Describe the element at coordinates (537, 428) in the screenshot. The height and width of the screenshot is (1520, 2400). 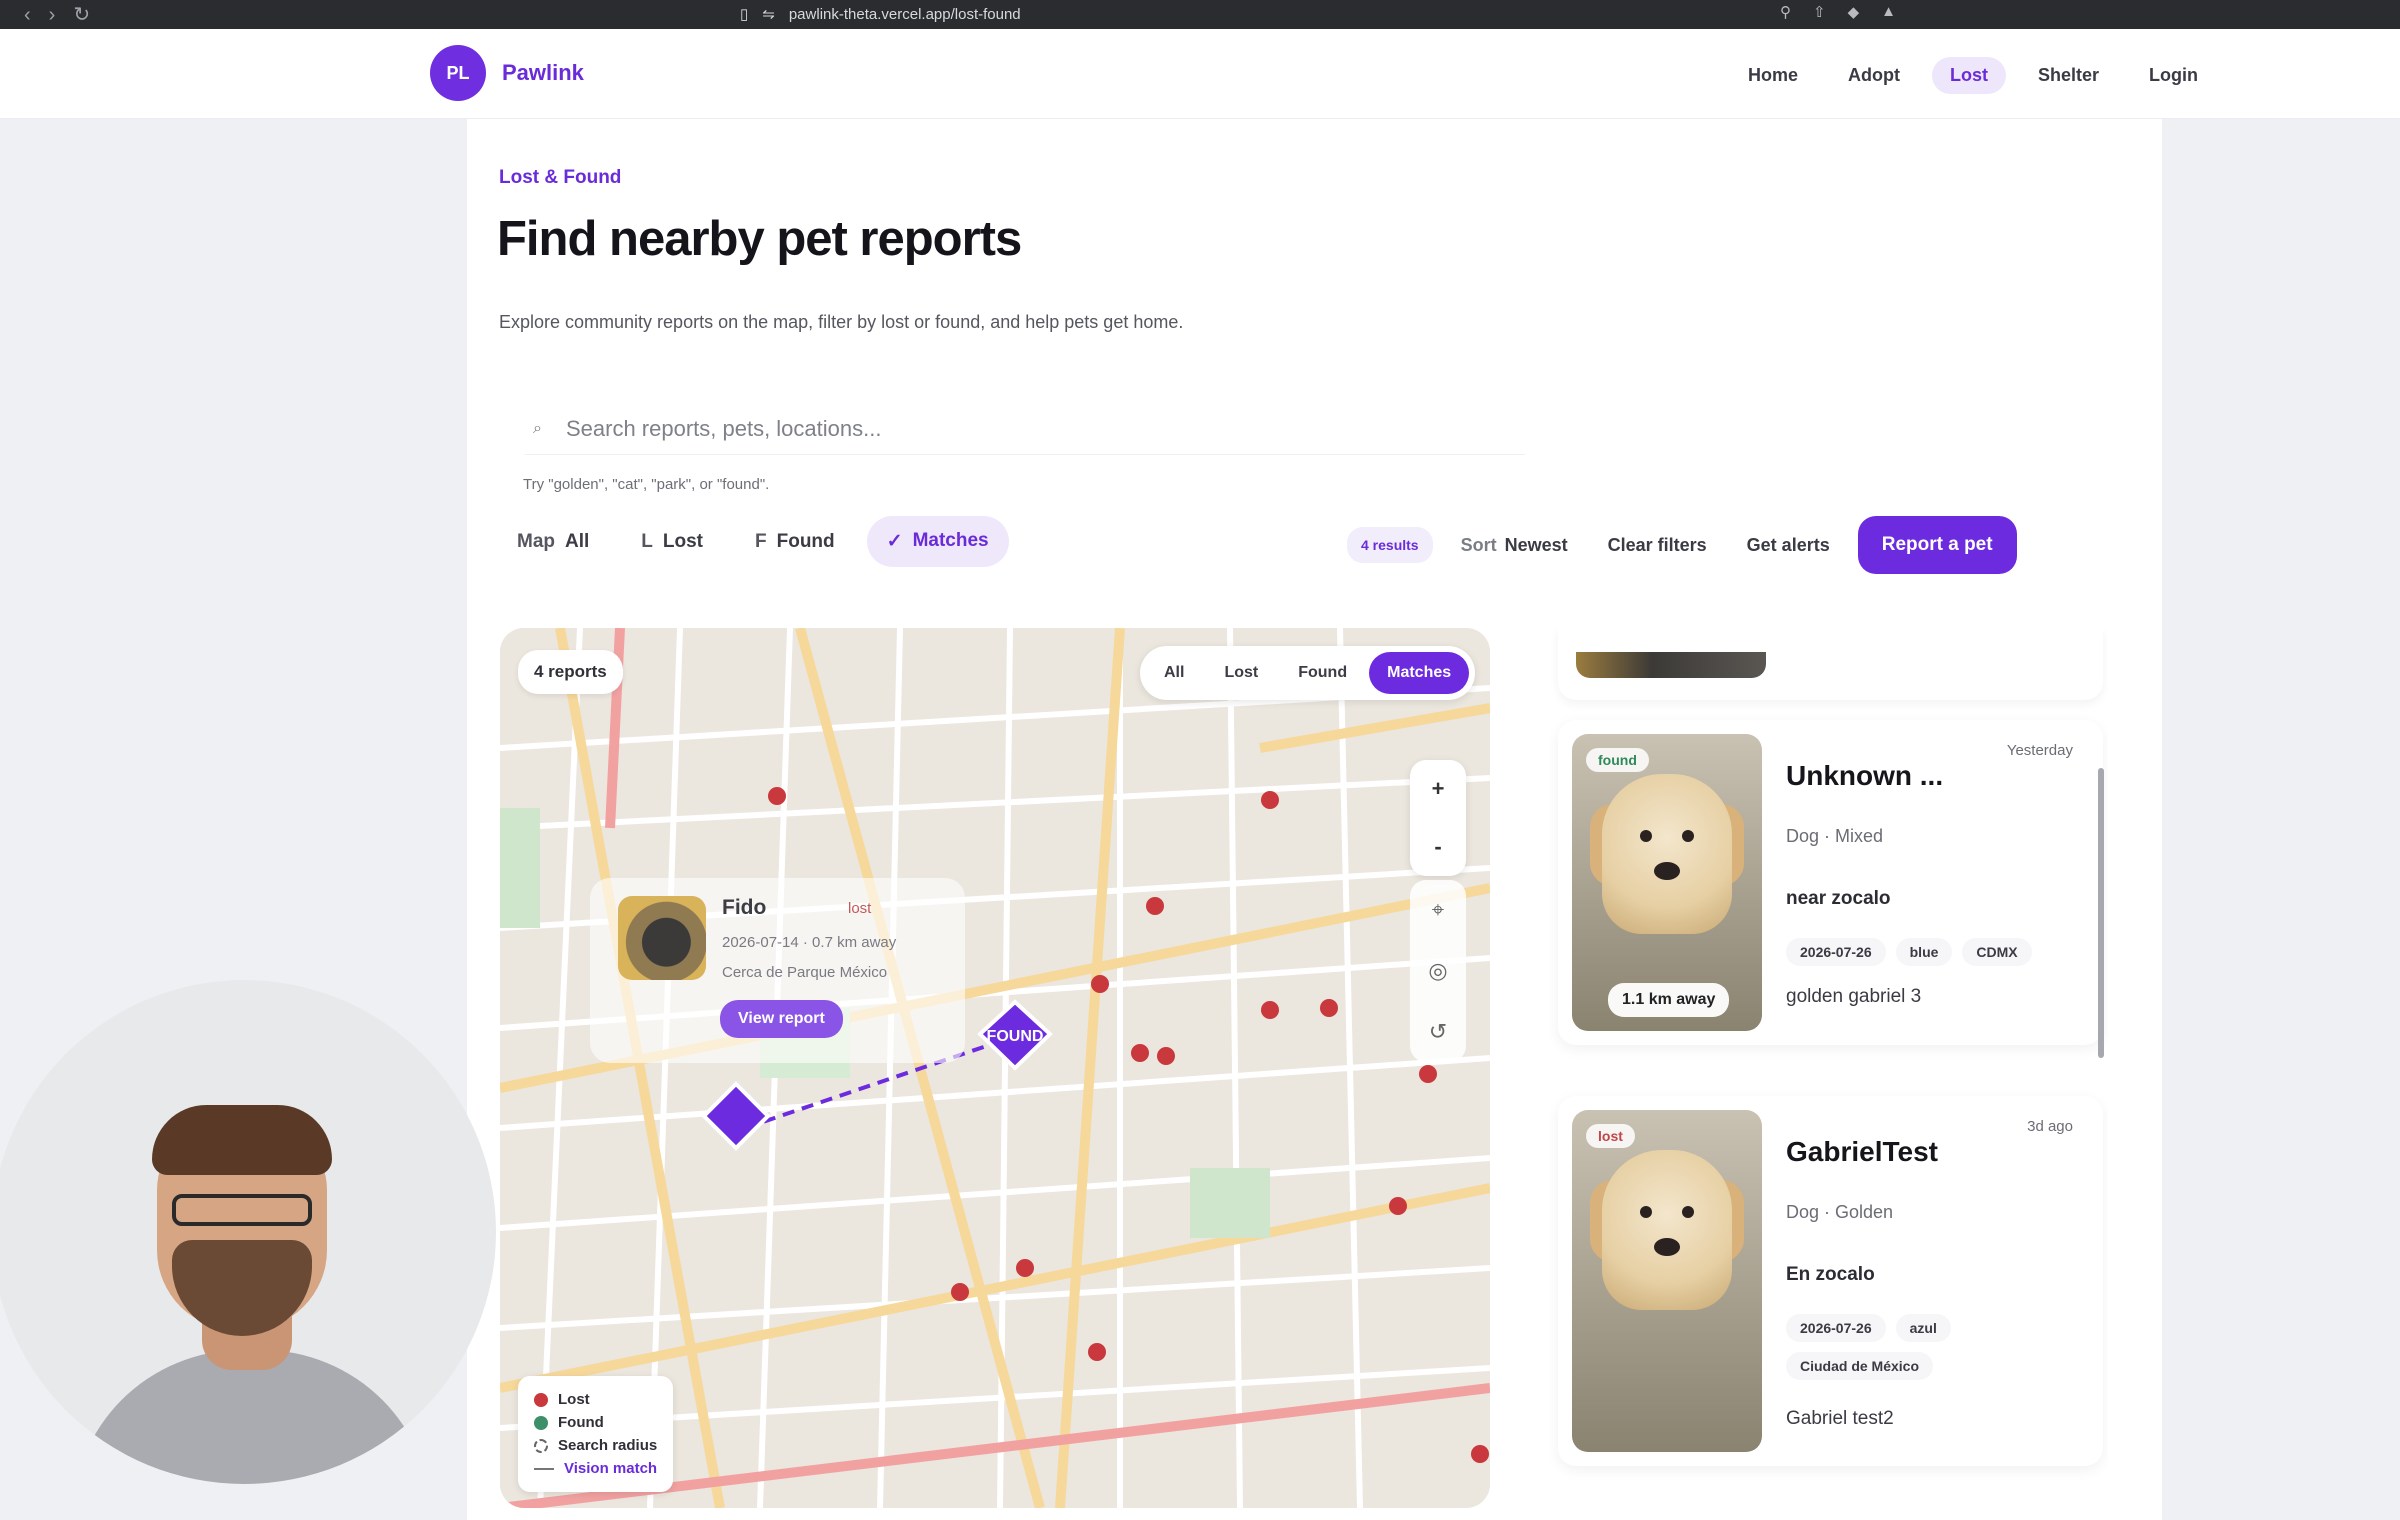
I see `search-icon: ⌕` at that location.